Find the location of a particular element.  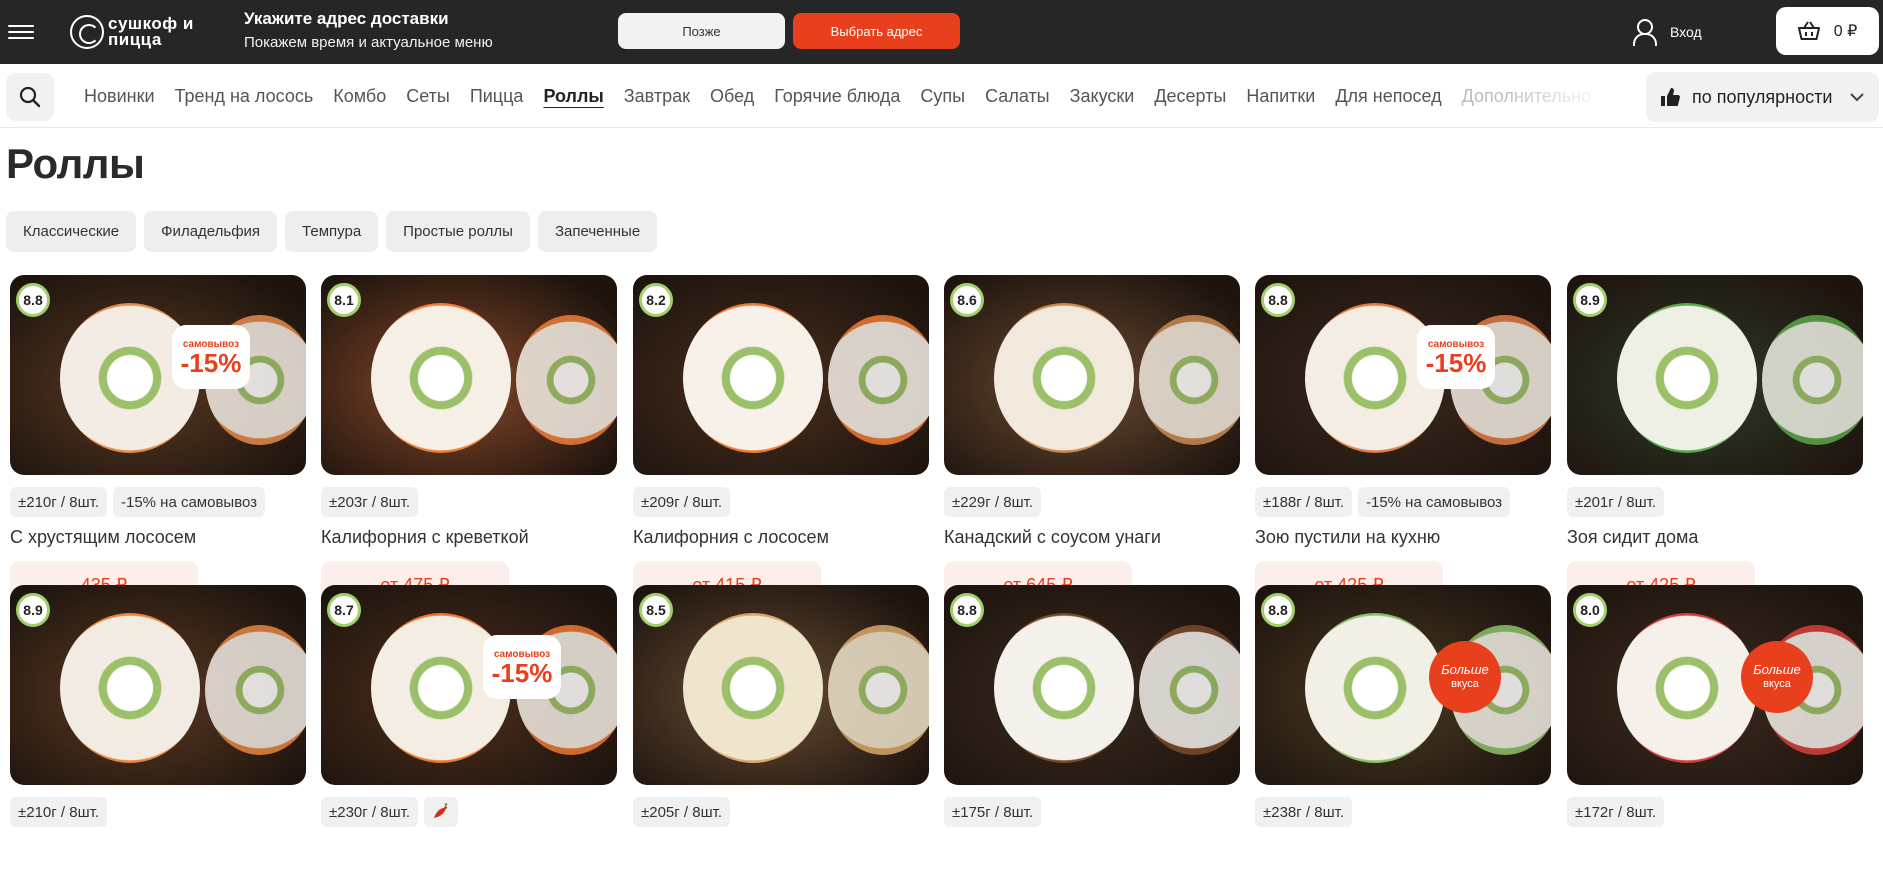

product-card: 8.0 Больше вкуса ±172г / 8шт. is located at coordinates (1715, 706).